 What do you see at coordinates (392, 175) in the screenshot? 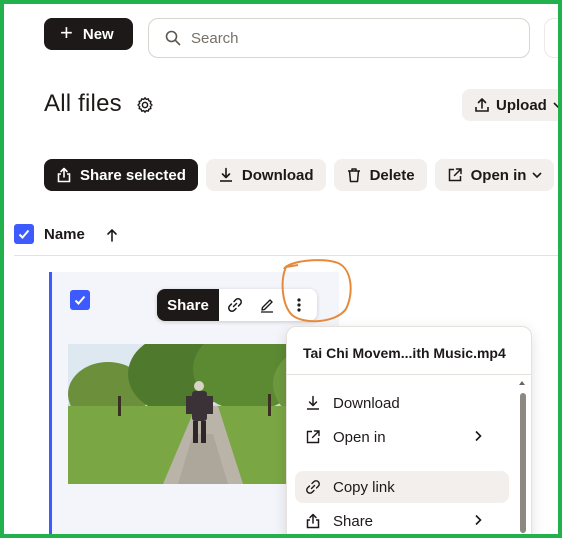
I see `delete-label: Delete` at bounding box center [392, 175].